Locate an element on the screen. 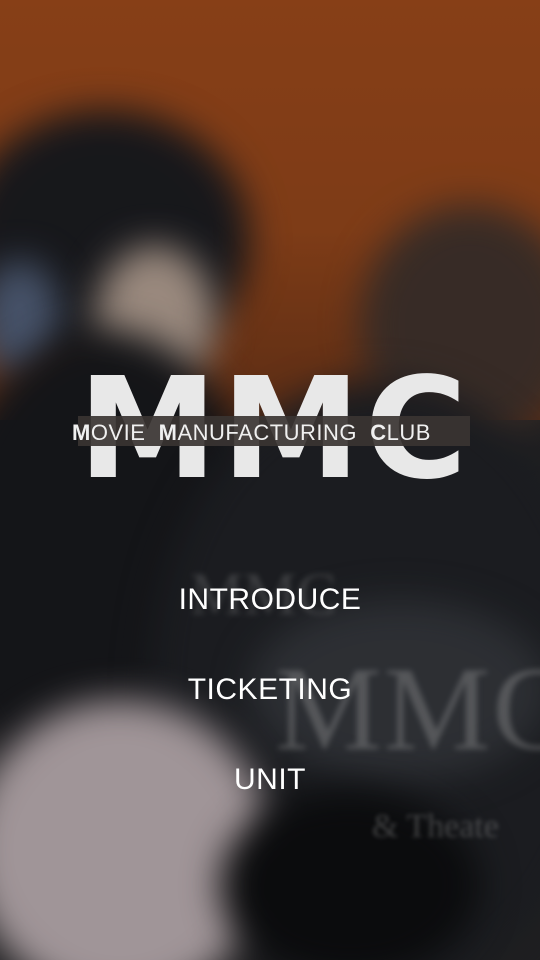 The width and height of the screenshot is (540, 960). menu-ticketing-link: TICKETING is located at coordinates (270, 705).